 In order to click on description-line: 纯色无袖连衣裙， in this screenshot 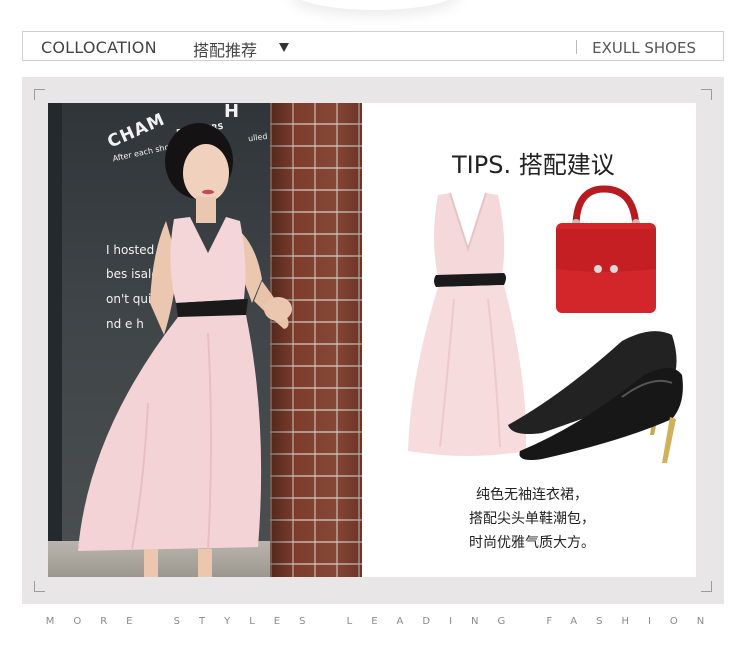, I will do `click(532, 495)`.